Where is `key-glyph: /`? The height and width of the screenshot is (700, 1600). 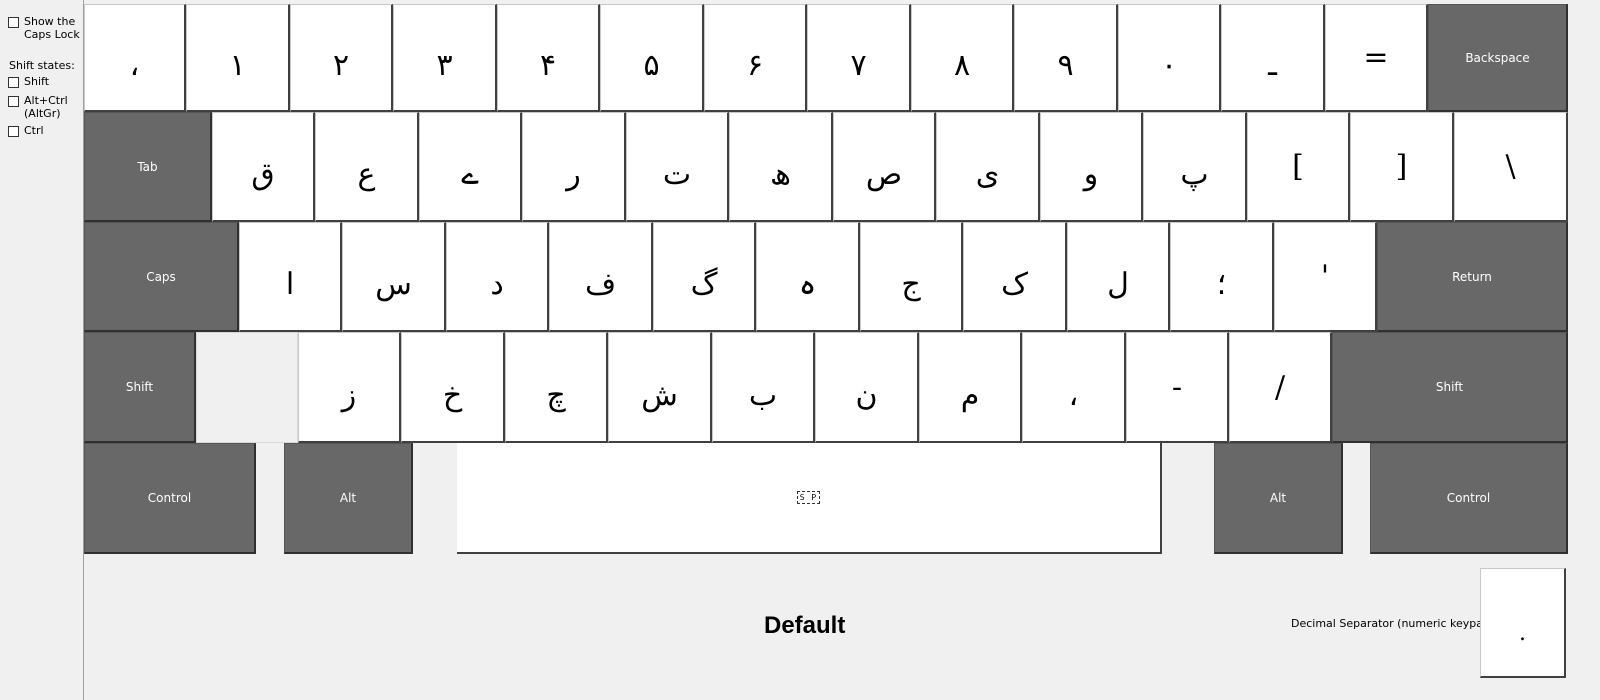
key-glyph: / is located at coordinates (1280, 387).